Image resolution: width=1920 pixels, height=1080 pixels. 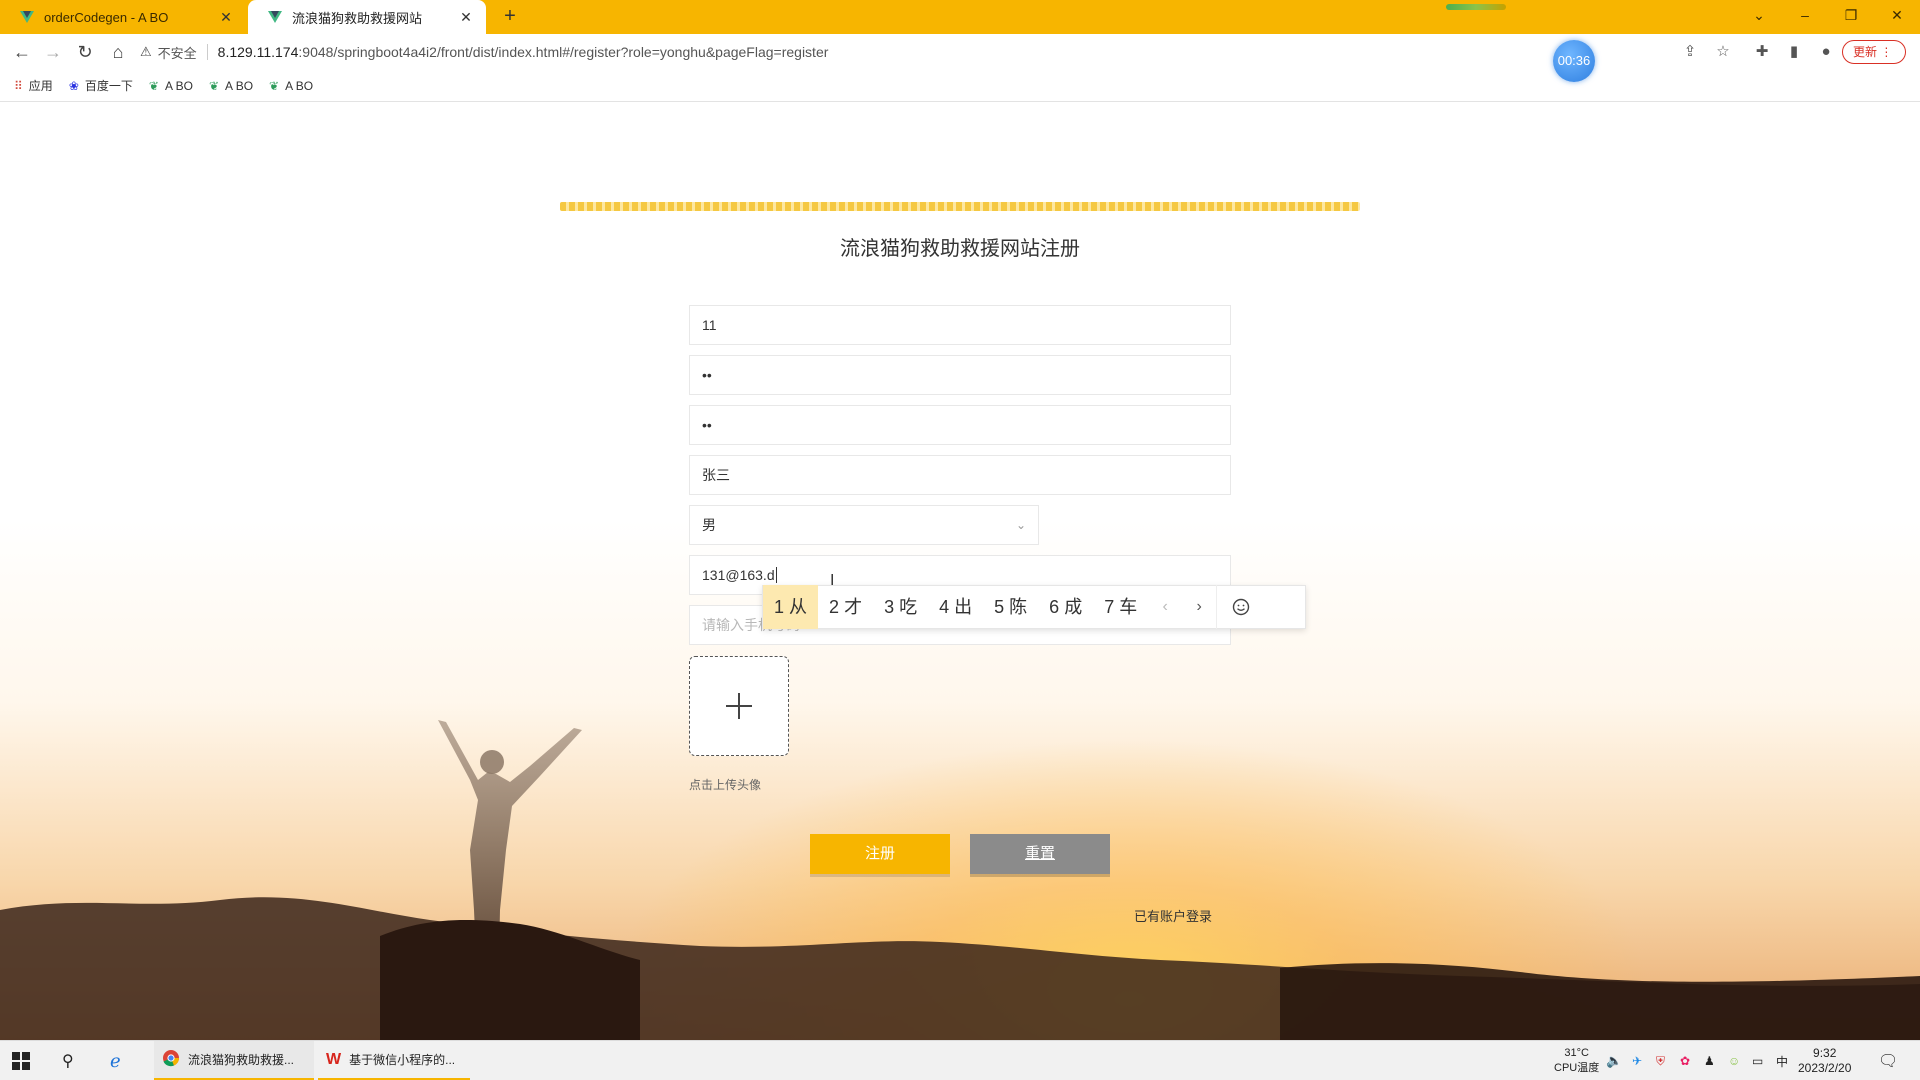 What do you see at coordinates (834, 607) in the screenshot?
I see `candidate-number: 2` at bounding box center [834, 607].